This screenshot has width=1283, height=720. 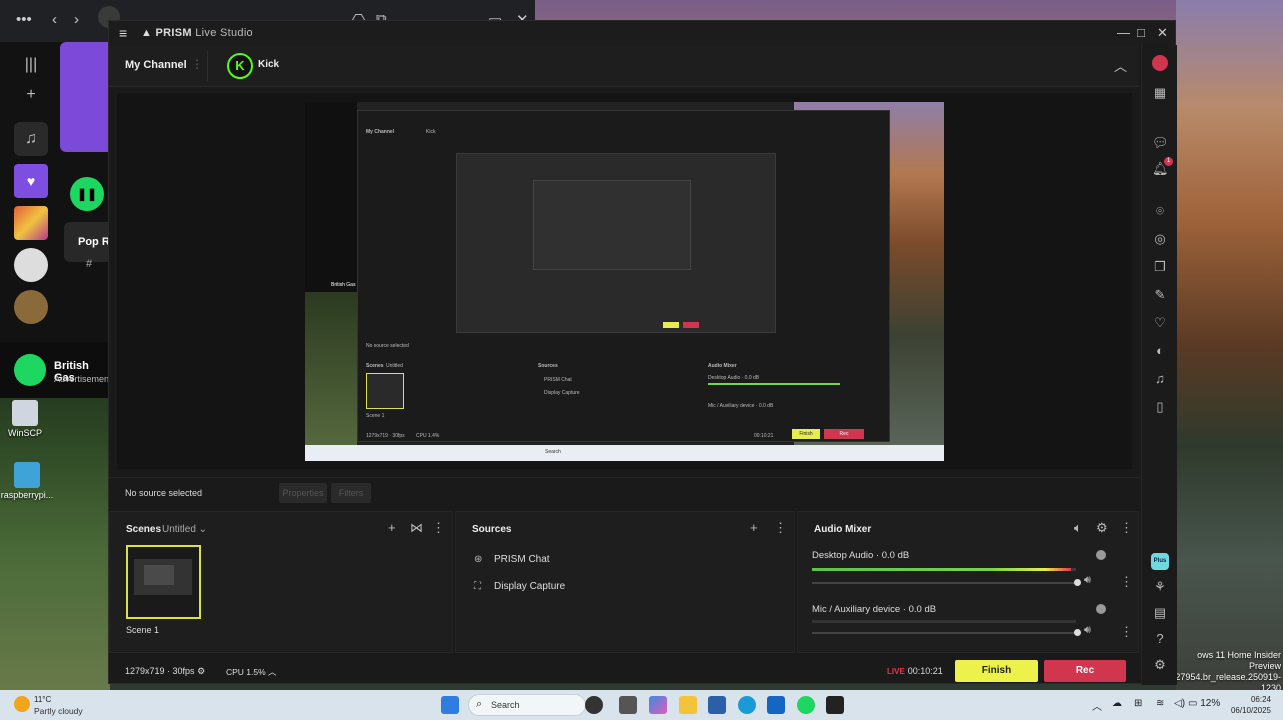 What do you see at coordinates (251, 672) in the screenshot?
I see `cpu-usage: CPU 1.5% ︿` at bounding box center [251, 672].